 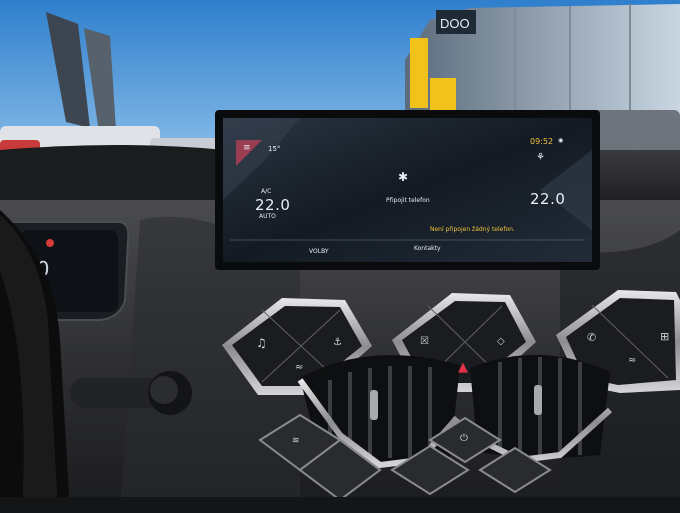 What do you see at coordinates (547, 199) in the screenshot?
I see `right-temp: 22.0` at bounding box center [547, 199].